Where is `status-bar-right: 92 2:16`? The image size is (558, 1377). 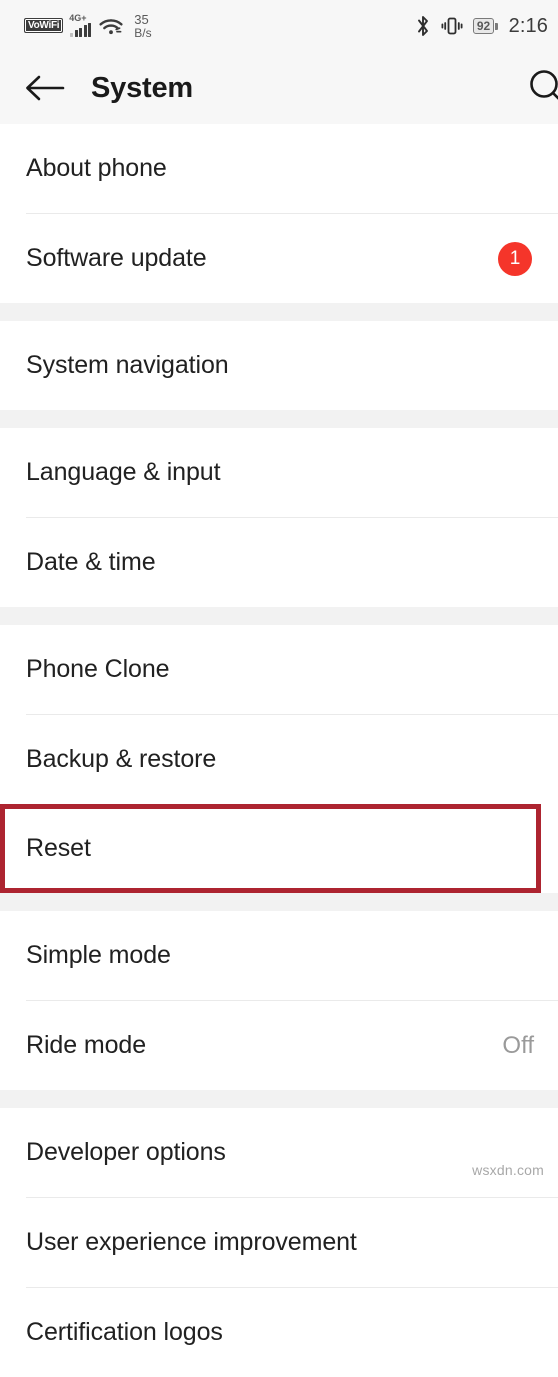 status-bar-right: 92 2:16 is located at coordinates (481, 26).